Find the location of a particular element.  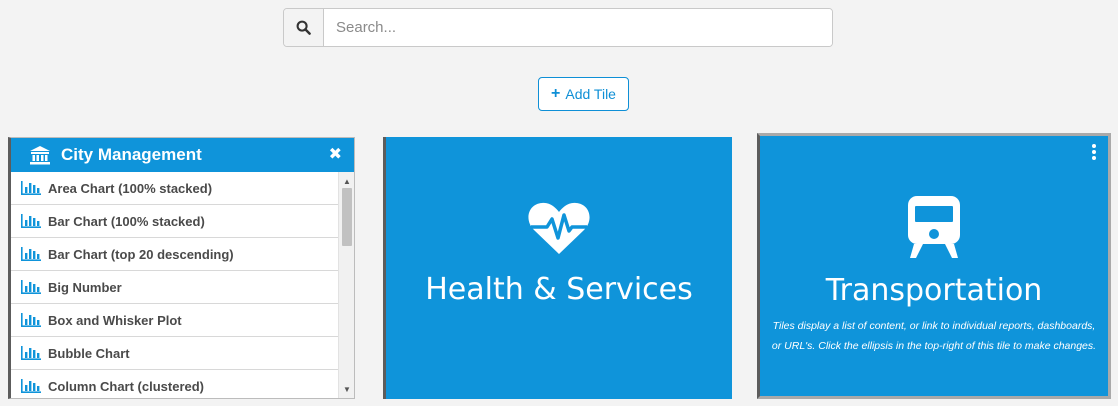

list-item: Box and Whisker Plot is located at coordinates (174, 320).